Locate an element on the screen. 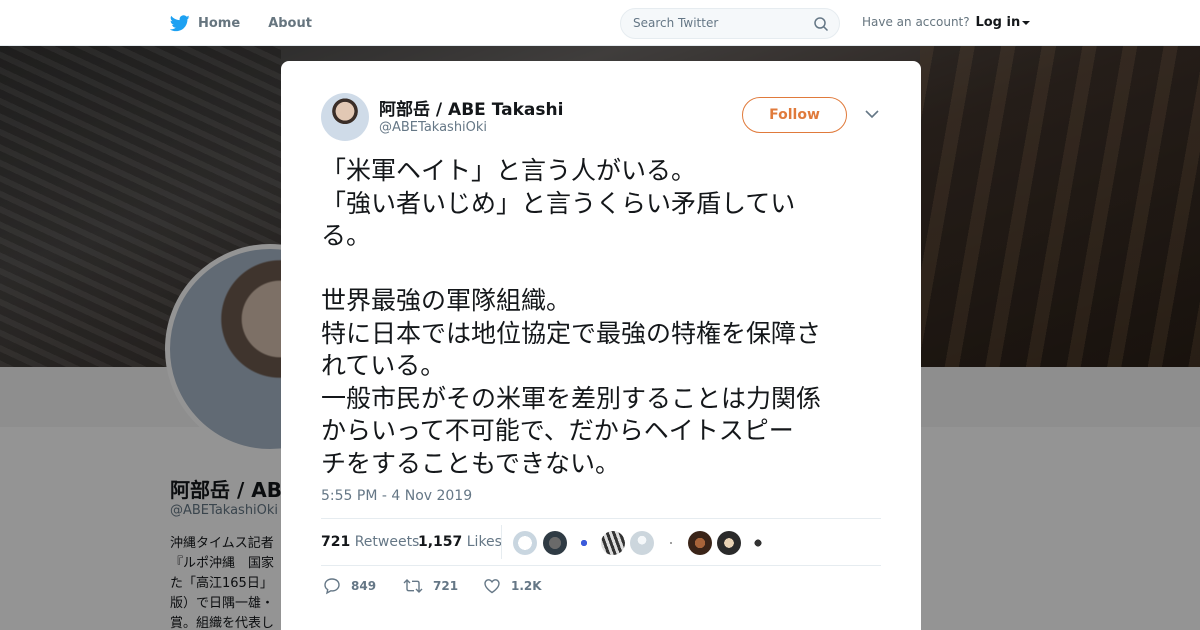 The image size is (1200, 630). stats-divider is located at coordinates (501, 542).